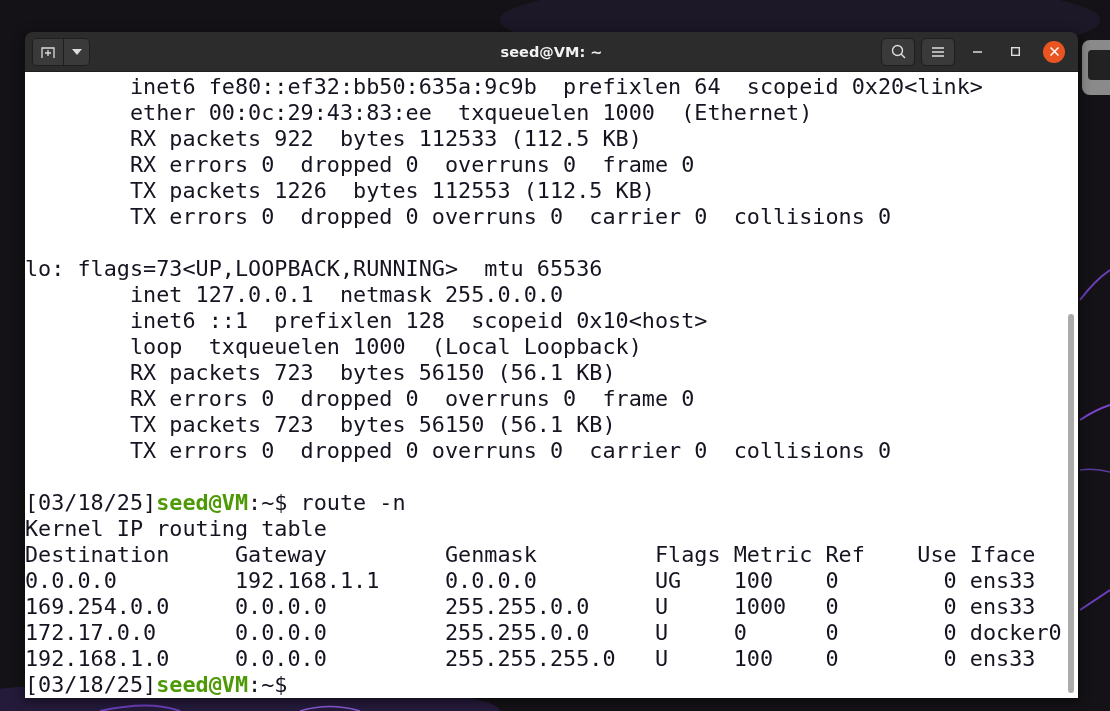 The width and height of the screenshot is (1110, 711). What do you see at coordinates (372, 372) in the screenshot?
I see `terminal-line: RX packets 723 bytes 56150 (56.1 KB)` at bounding box center [372, 372].